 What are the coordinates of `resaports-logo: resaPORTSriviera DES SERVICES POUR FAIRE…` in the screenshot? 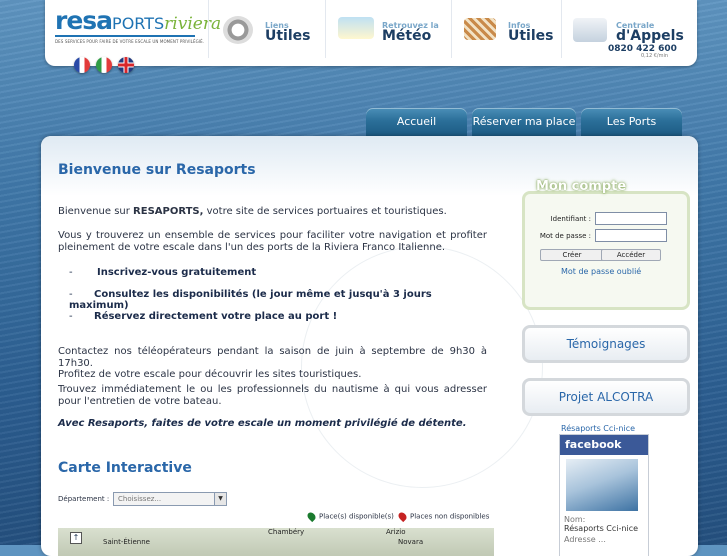 It's located at (138, 28).